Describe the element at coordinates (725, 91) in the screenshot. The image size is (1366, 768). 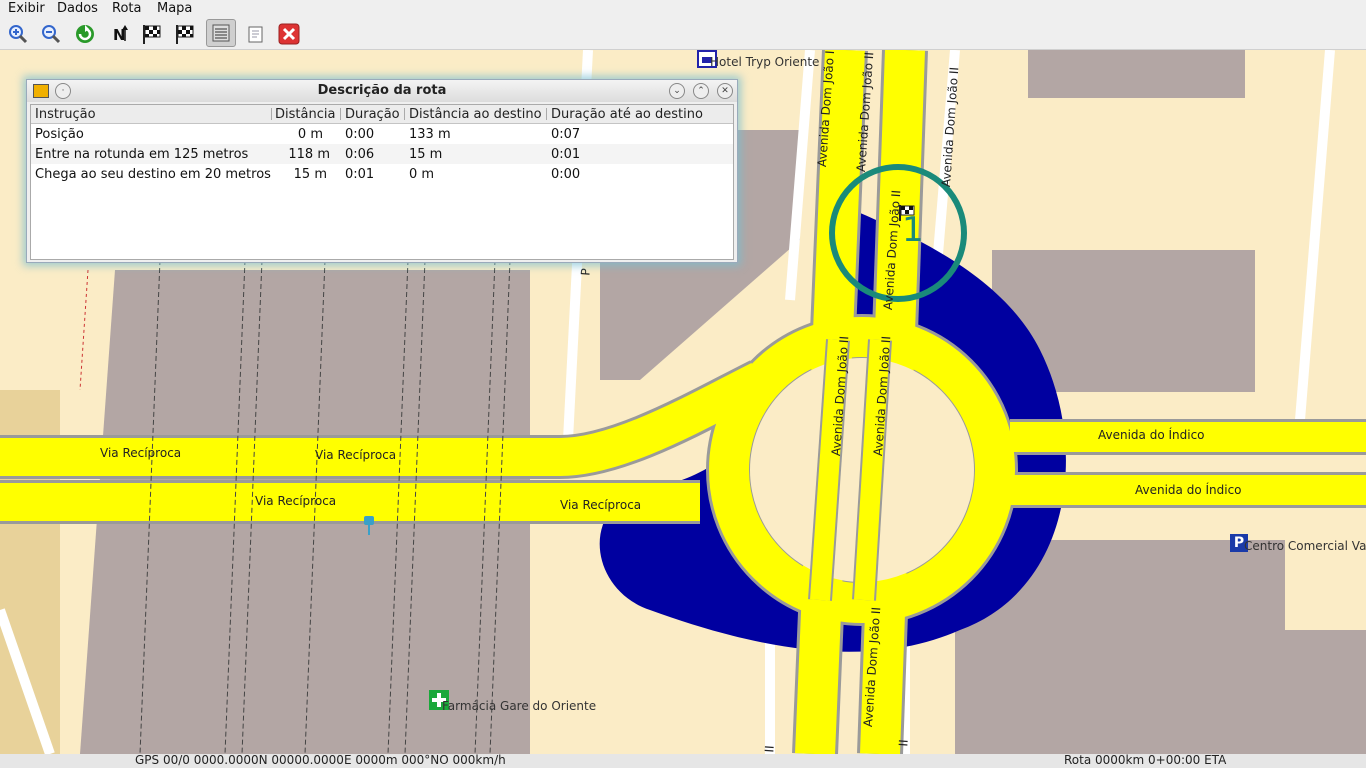
I see `dialog-close-button: ✕` at that location.